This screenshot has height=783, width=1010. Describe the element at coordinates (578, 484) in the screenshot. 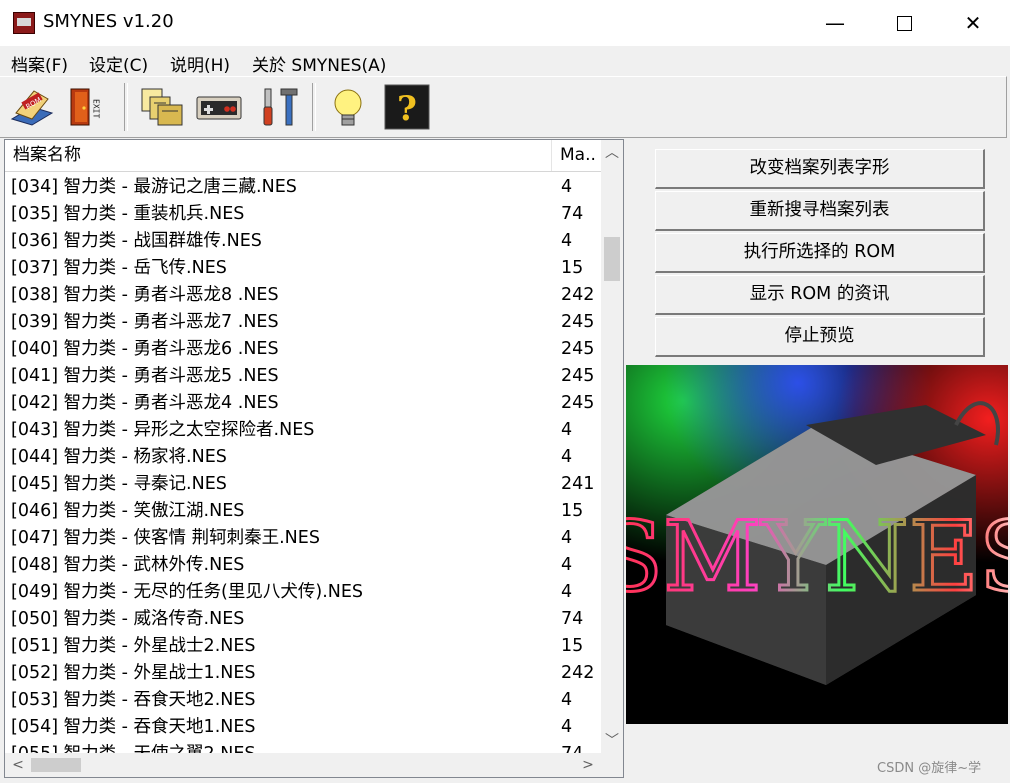

I see `rom-mapper-value: 241` at that location.